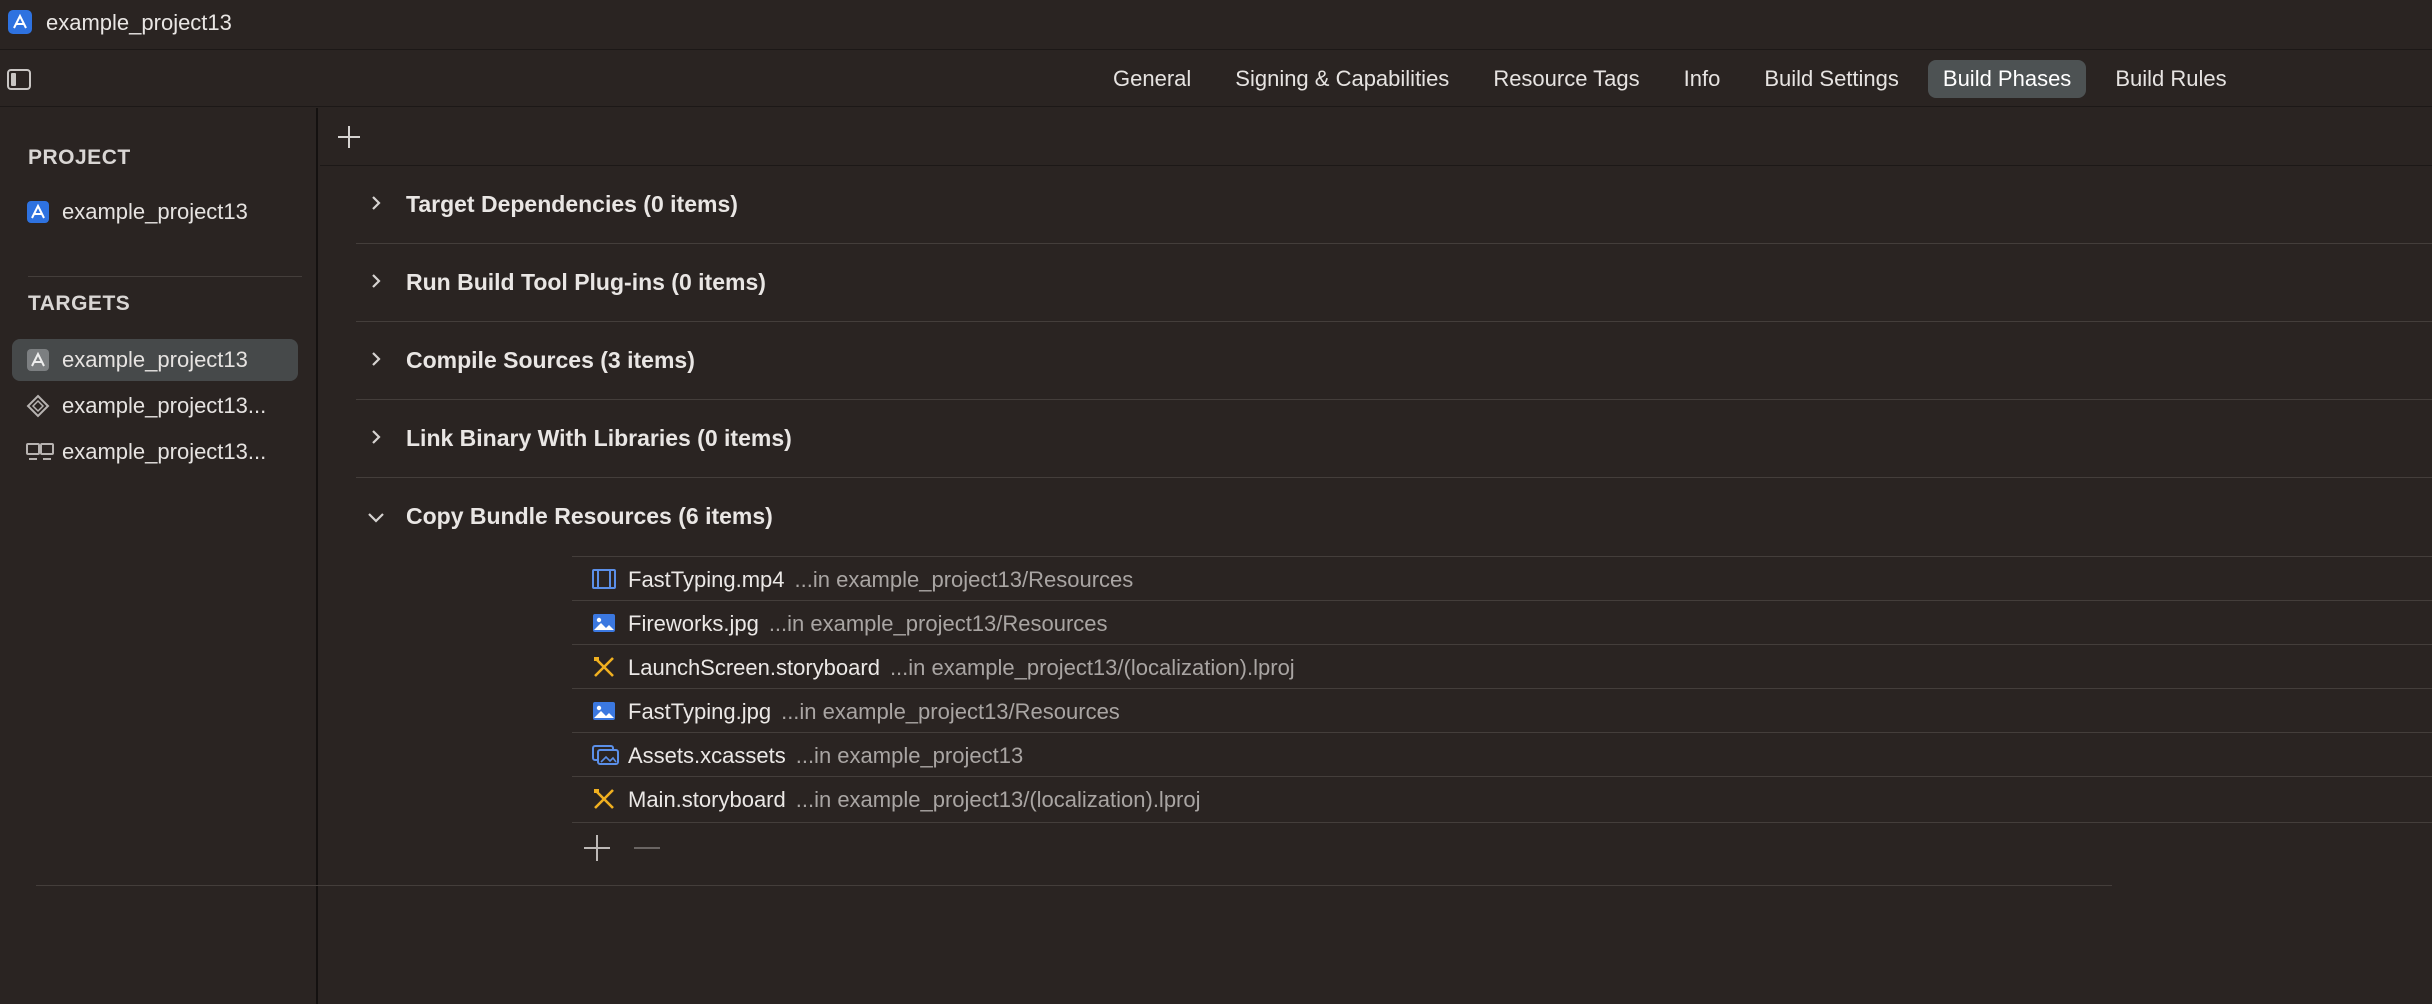  What do you see at coordinates (606, 755) in the screenshot?
I see `asset-catalog-icon` at bounding box center [606, 755].